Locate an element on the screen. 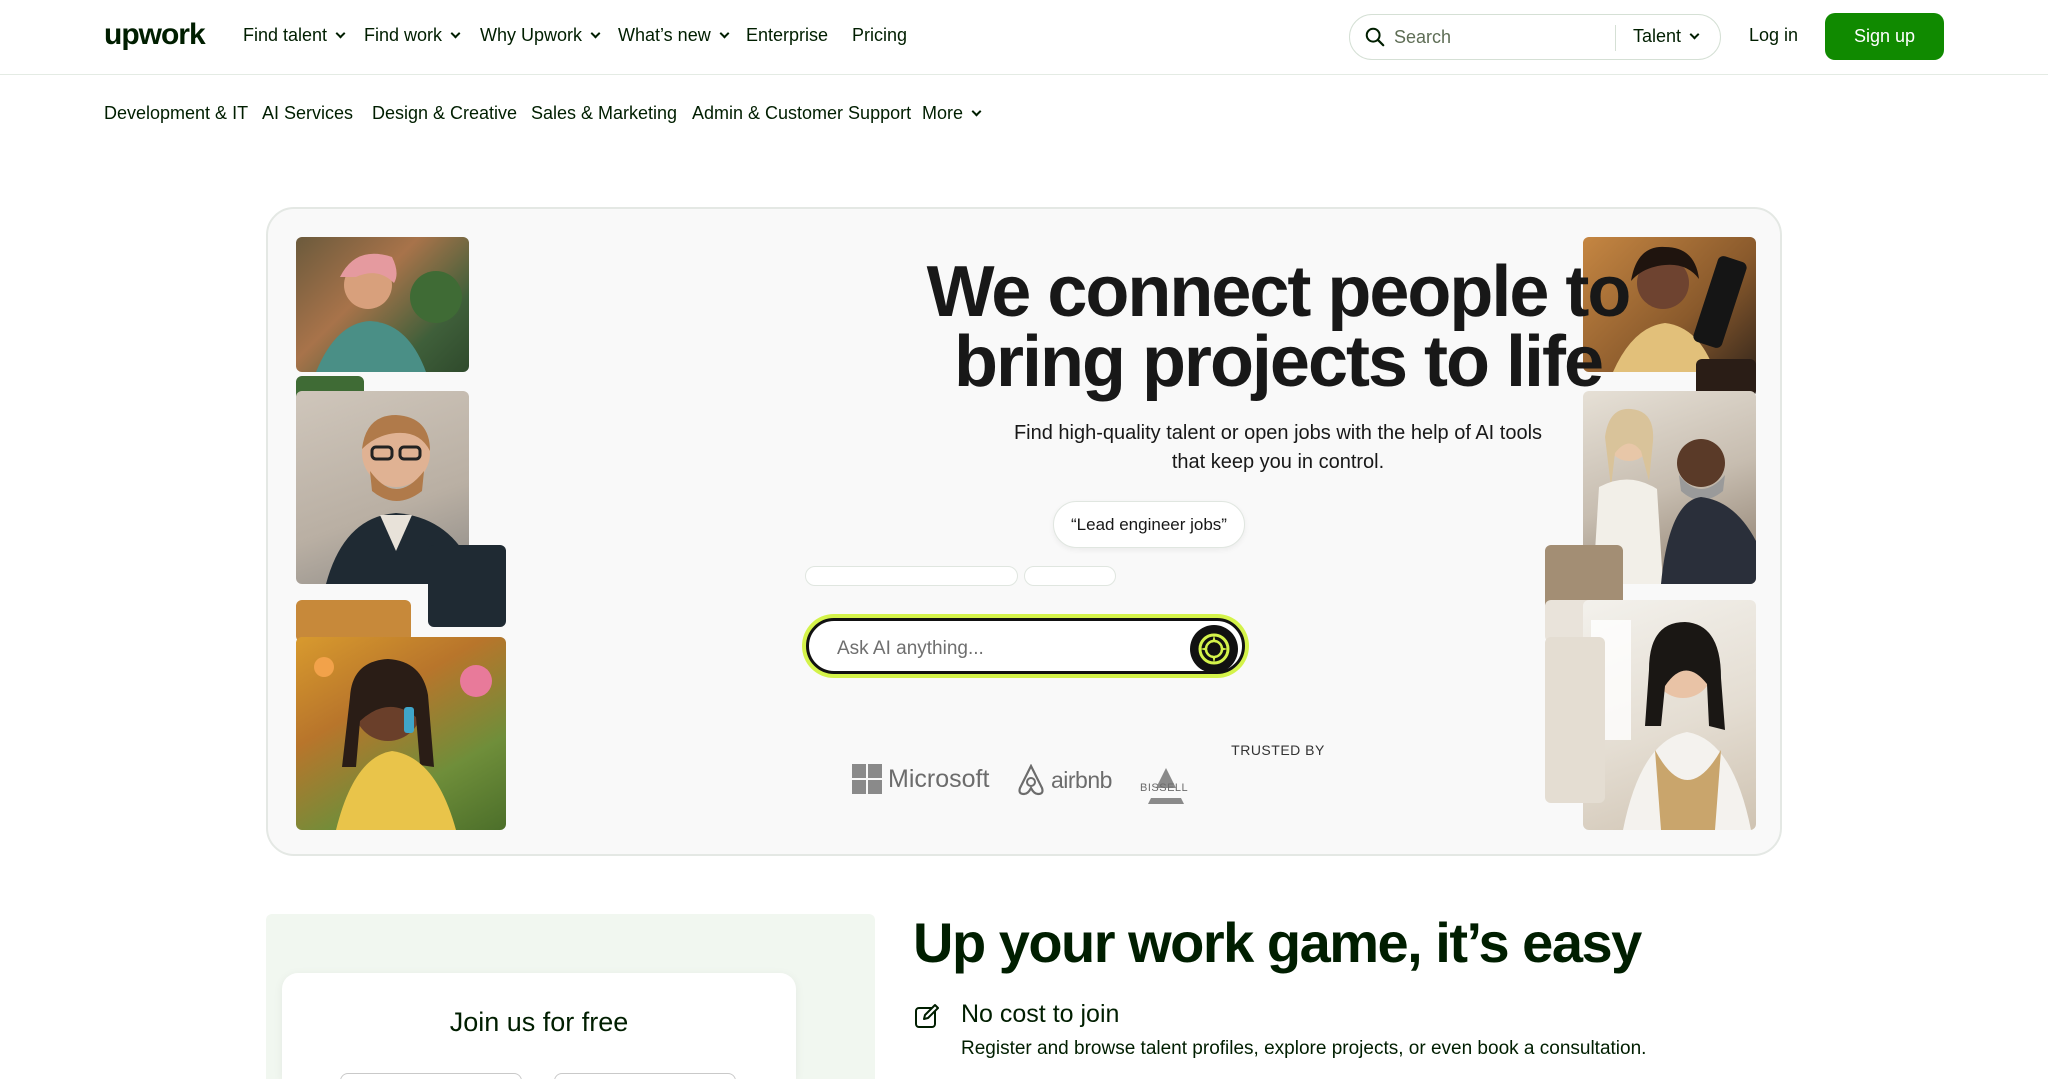 This screenshot has width=2048, height=1079. search-scope-label: Talent is located at coordinates (1657, 36).